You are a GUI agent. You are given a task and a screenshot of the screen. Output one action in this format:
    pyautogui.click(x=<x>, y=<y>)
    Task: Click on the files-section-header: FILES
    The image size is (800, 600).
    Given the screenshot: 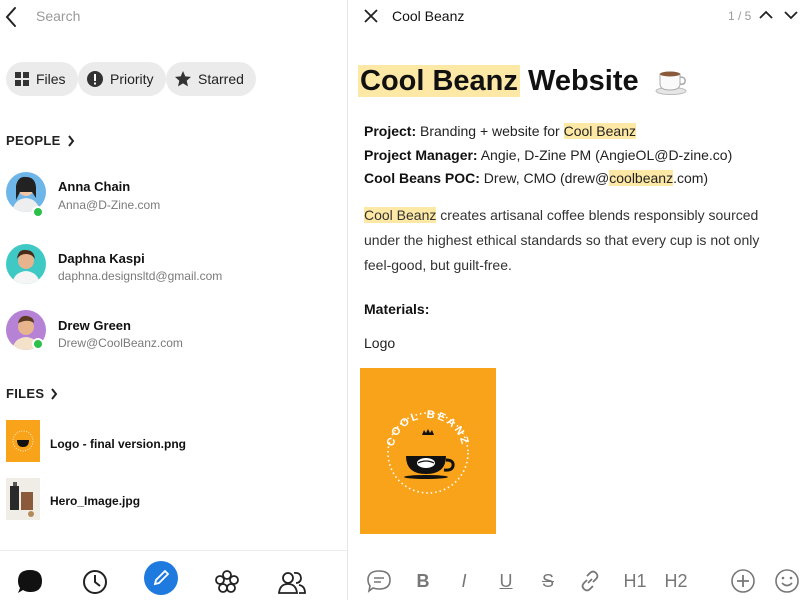 What is the action you would take?
    pyautogui.click(x=32, y=393)
    